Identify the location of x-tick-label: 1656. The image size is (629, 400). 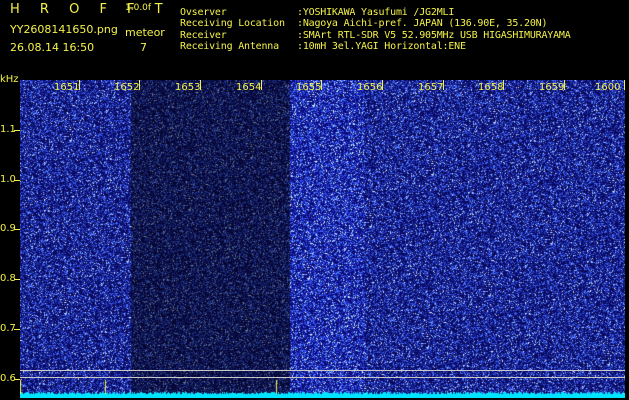
(370, 87).